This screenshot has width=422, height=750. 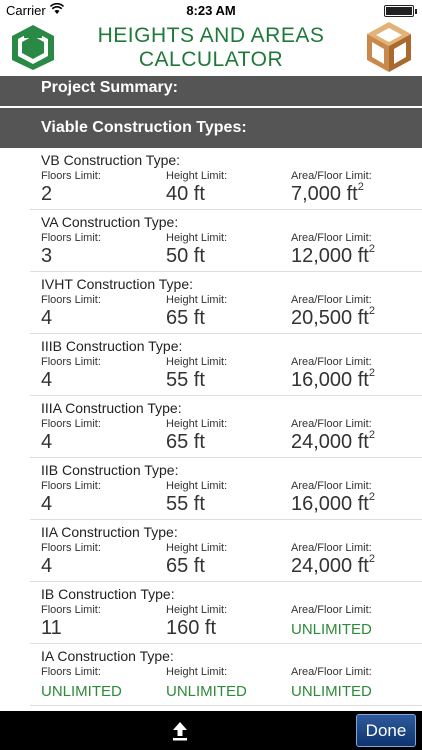 I want to click on area-floor-limit-value-text: 16,000 ft, so click(x=330, y=380).